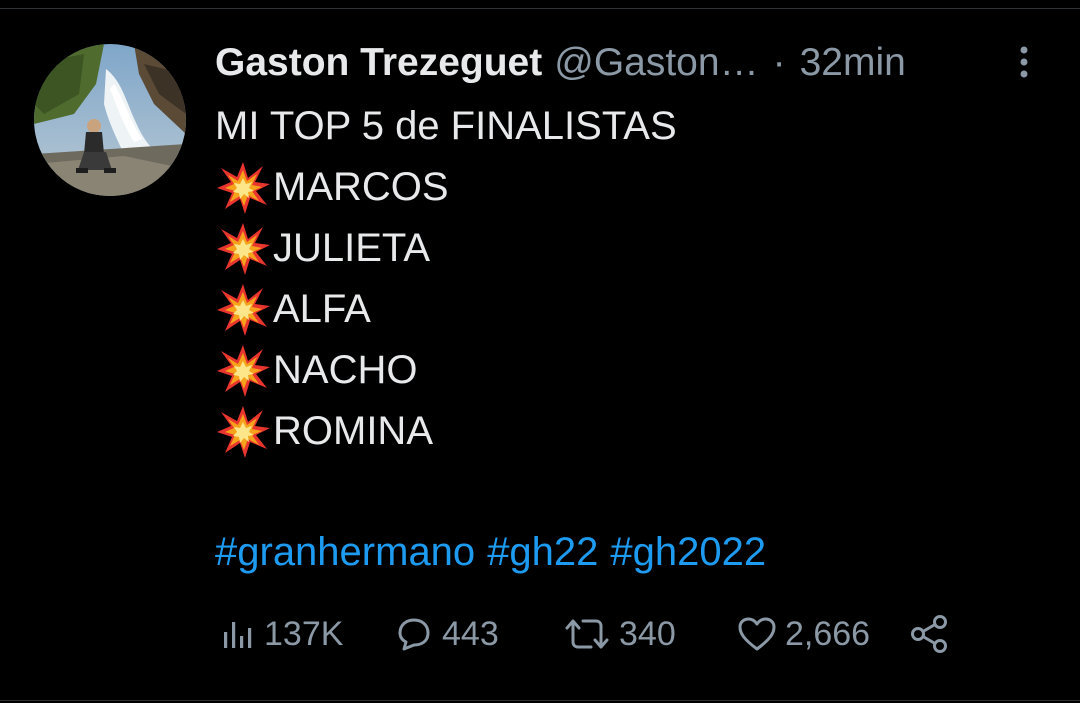 This screenshot has height=703, width=1080. I want to click on tweet-line-text: ALFA, so click(322, 309).